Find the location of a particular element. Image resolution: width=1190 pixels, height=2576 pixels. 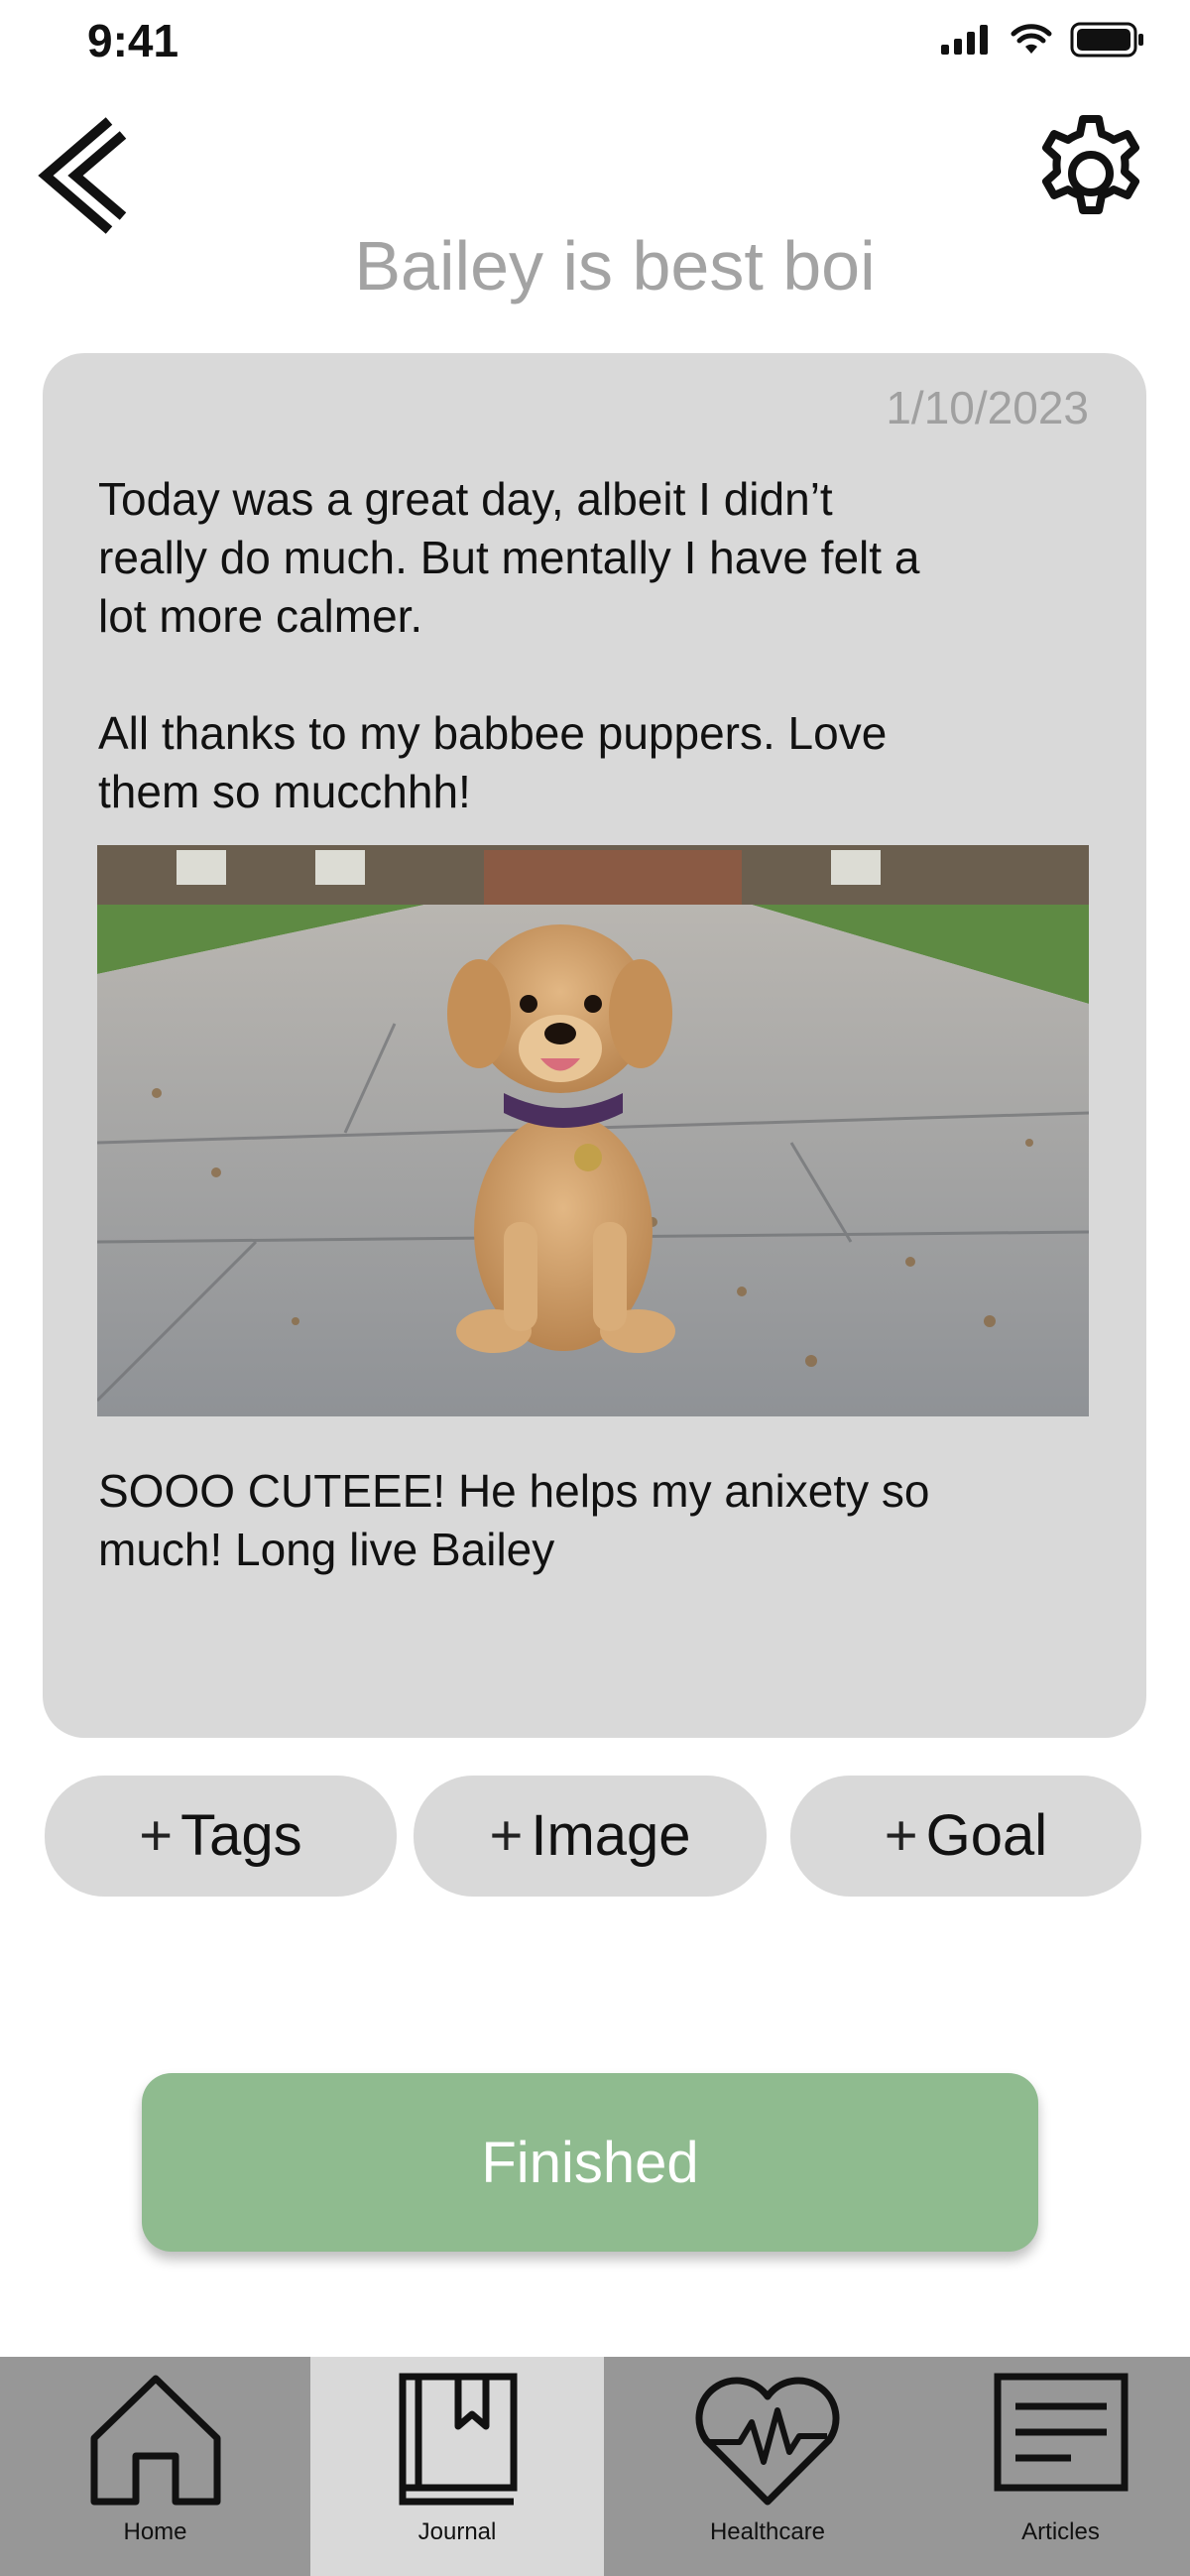

page-title: Bailey is best boi is located at coordinates (615, 266).